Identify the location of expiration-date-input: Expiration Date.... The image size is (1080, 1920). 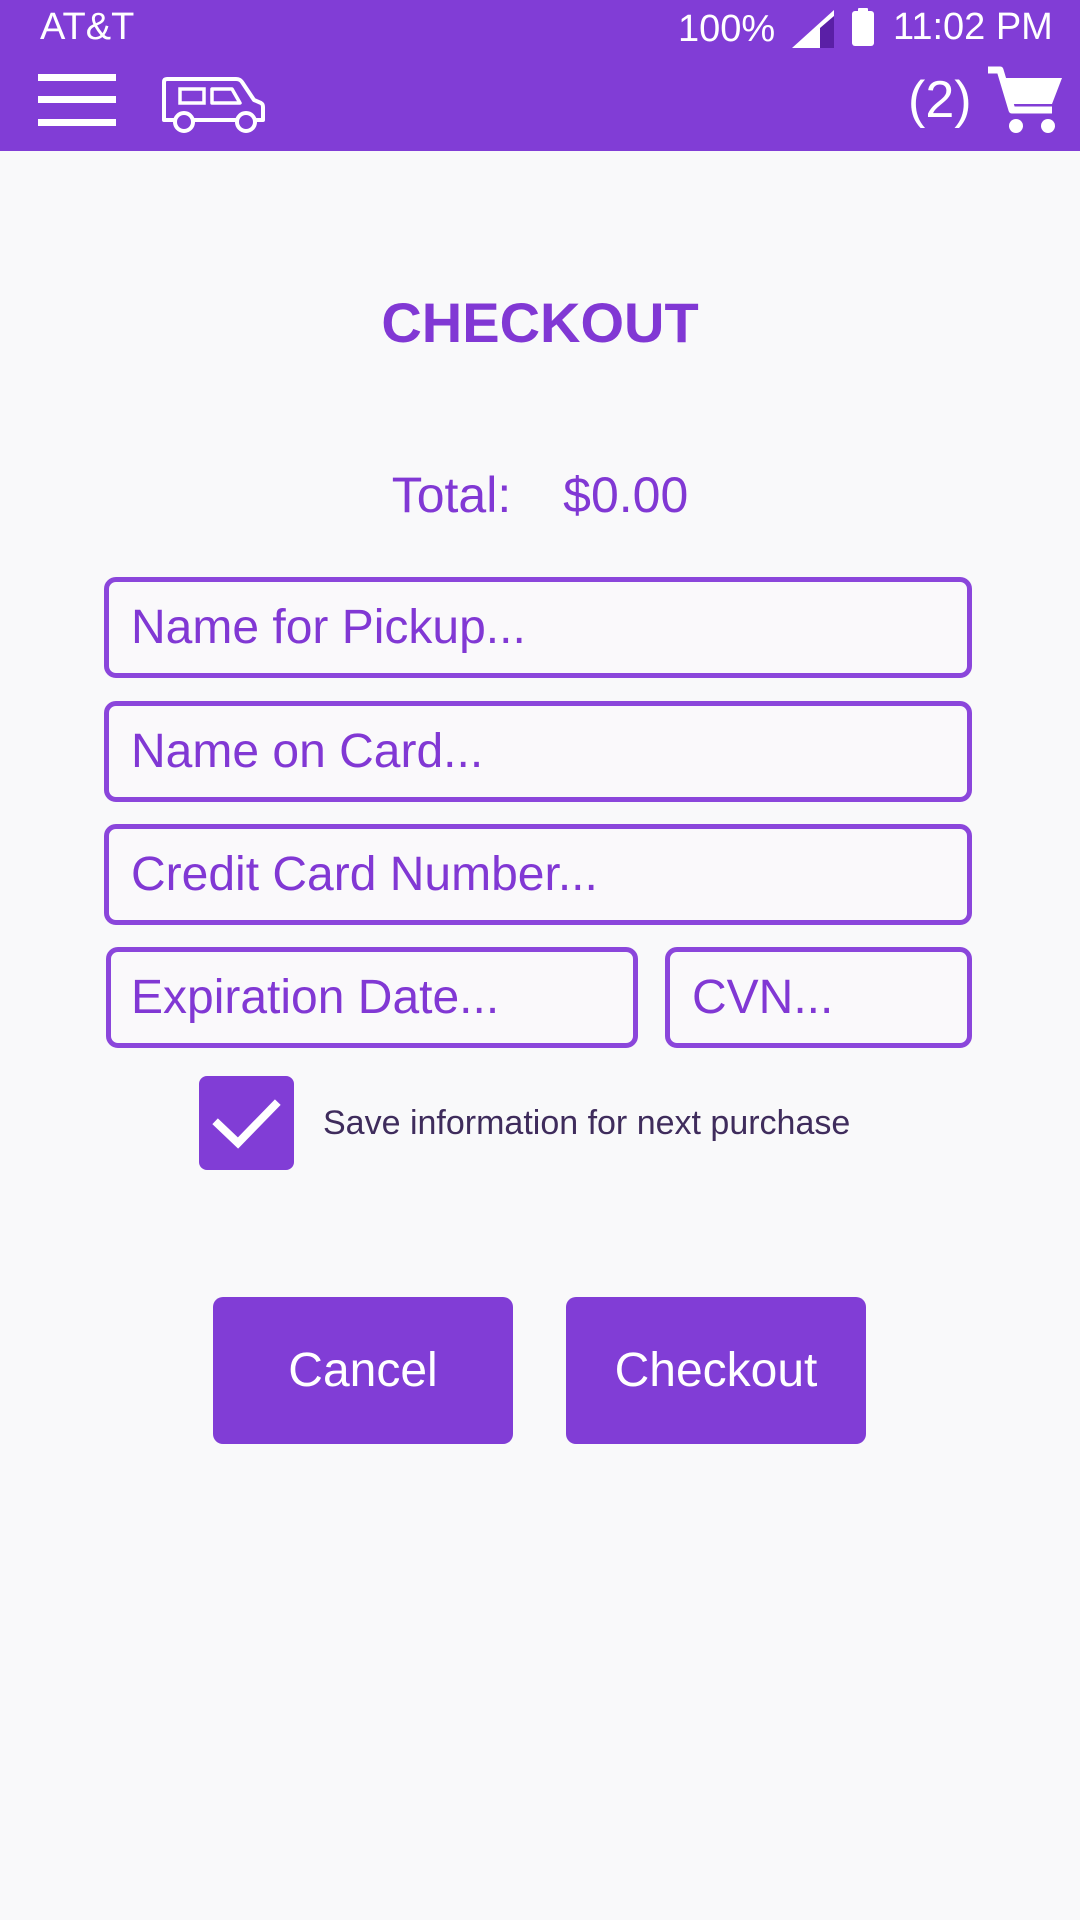
(372, 997).